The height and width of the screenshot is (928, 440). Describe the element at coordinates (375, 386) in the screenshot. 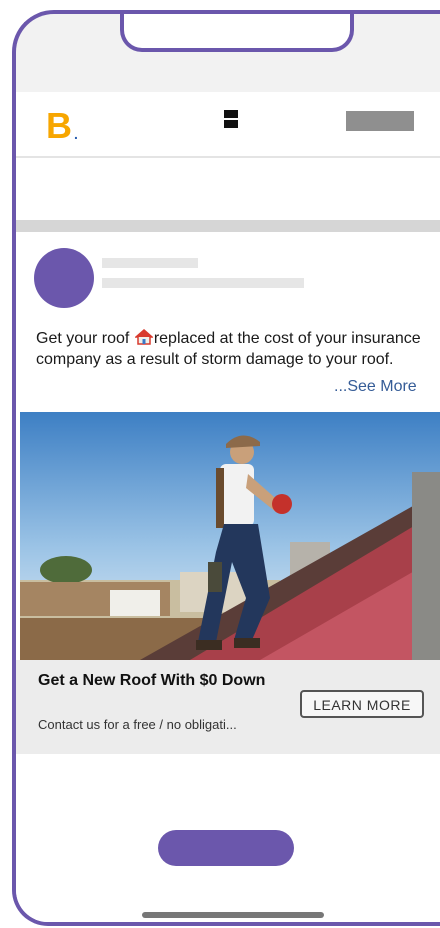

I see `see-more-link: ...See More` at that location.